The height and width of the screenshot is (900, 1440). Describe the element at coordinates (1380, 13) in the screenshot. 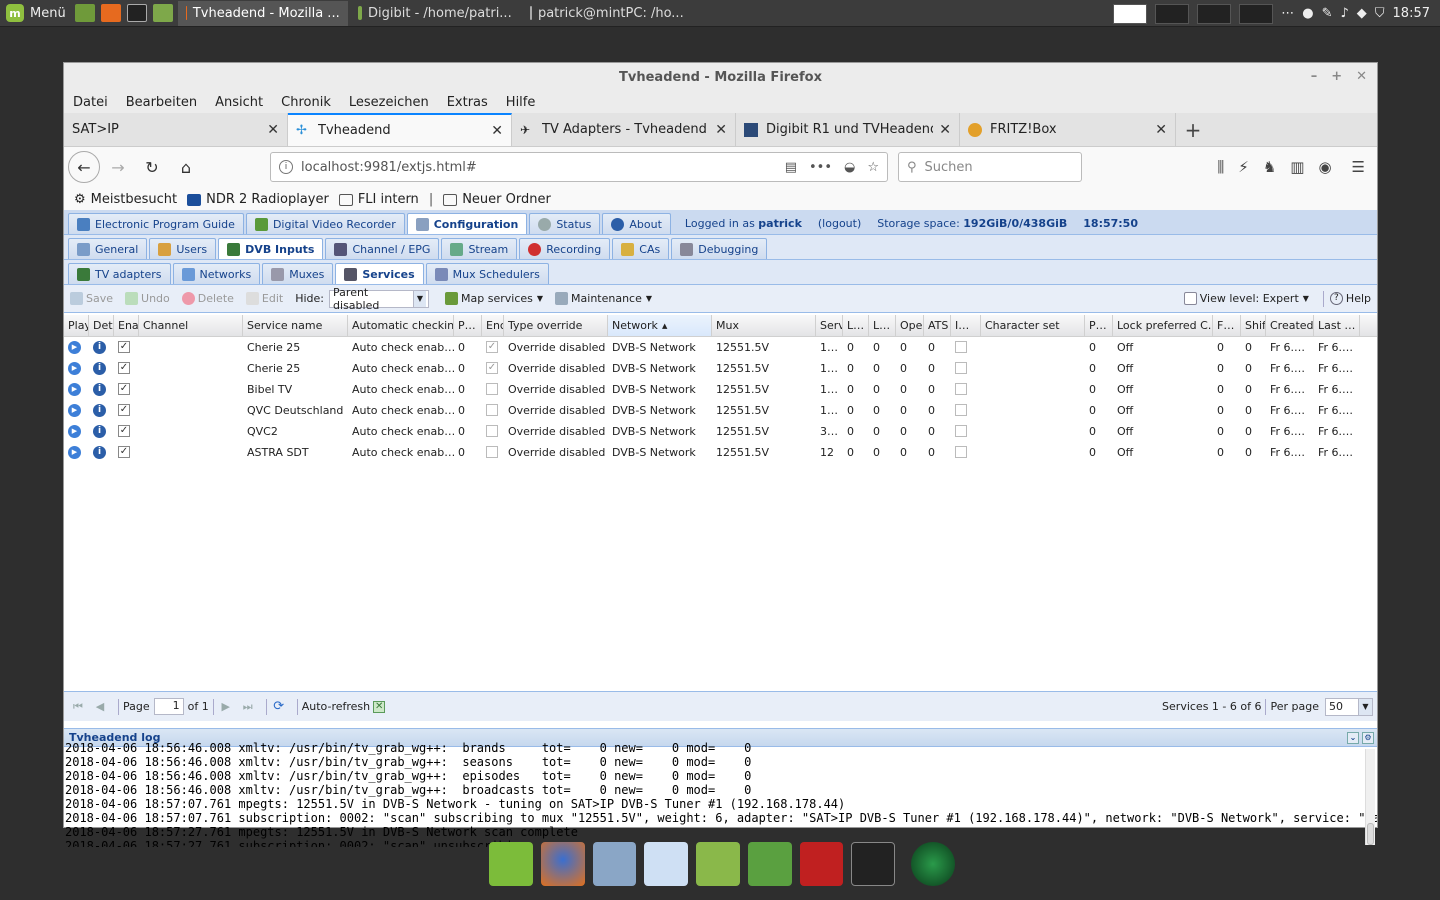

I see `shield-icon: ⛉` at that location.